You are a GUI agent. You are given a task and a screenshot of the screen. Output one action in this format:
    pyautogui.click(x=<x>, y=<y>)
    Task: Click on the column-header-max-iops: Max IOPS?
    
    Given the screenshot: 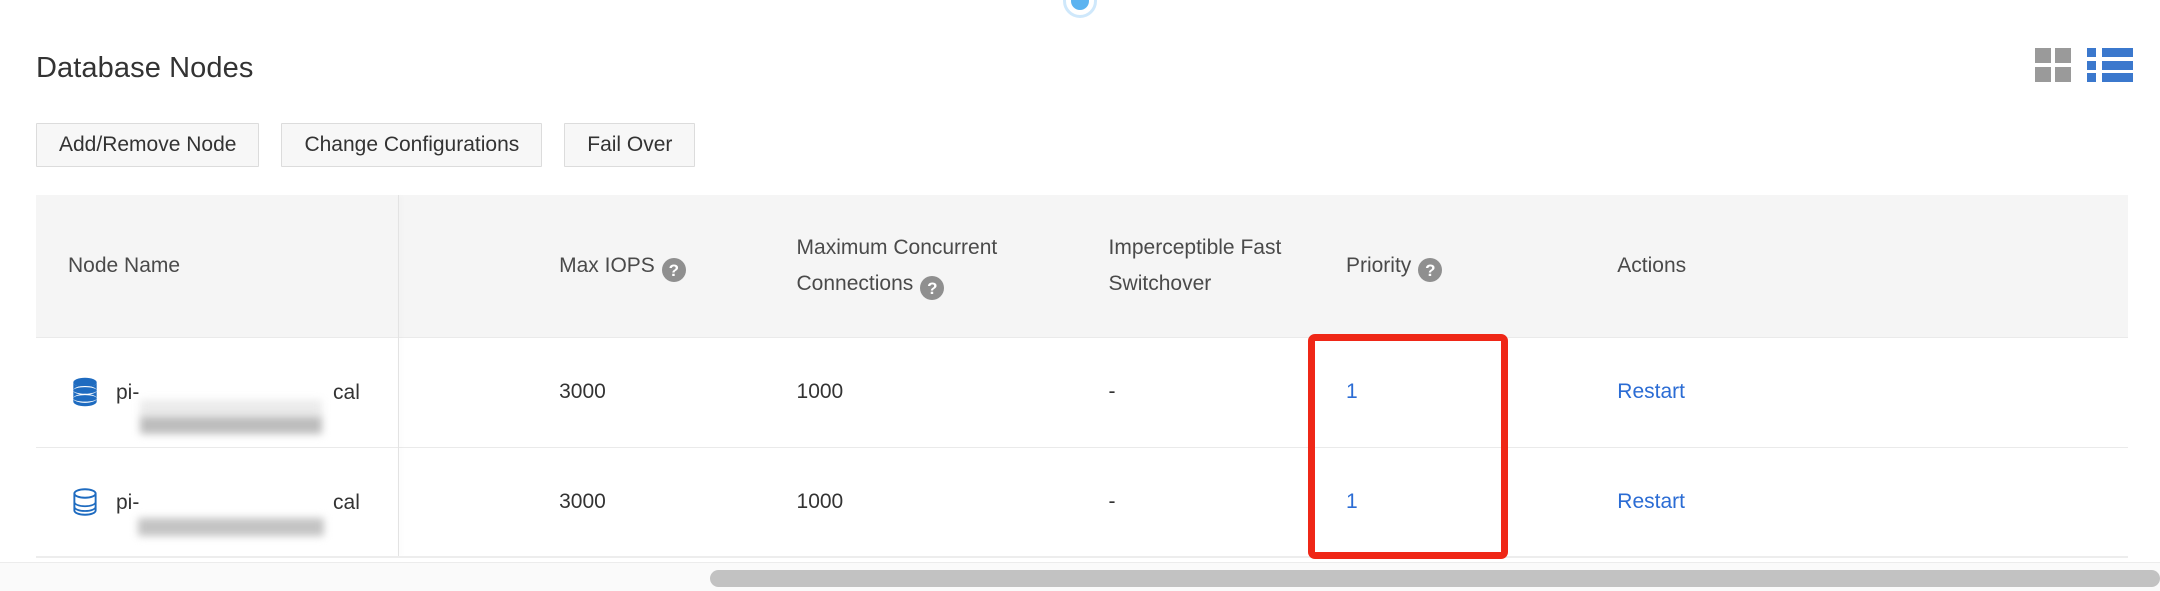 What is the action you would take?
    pyautogui.click(x=646, y=266)
    